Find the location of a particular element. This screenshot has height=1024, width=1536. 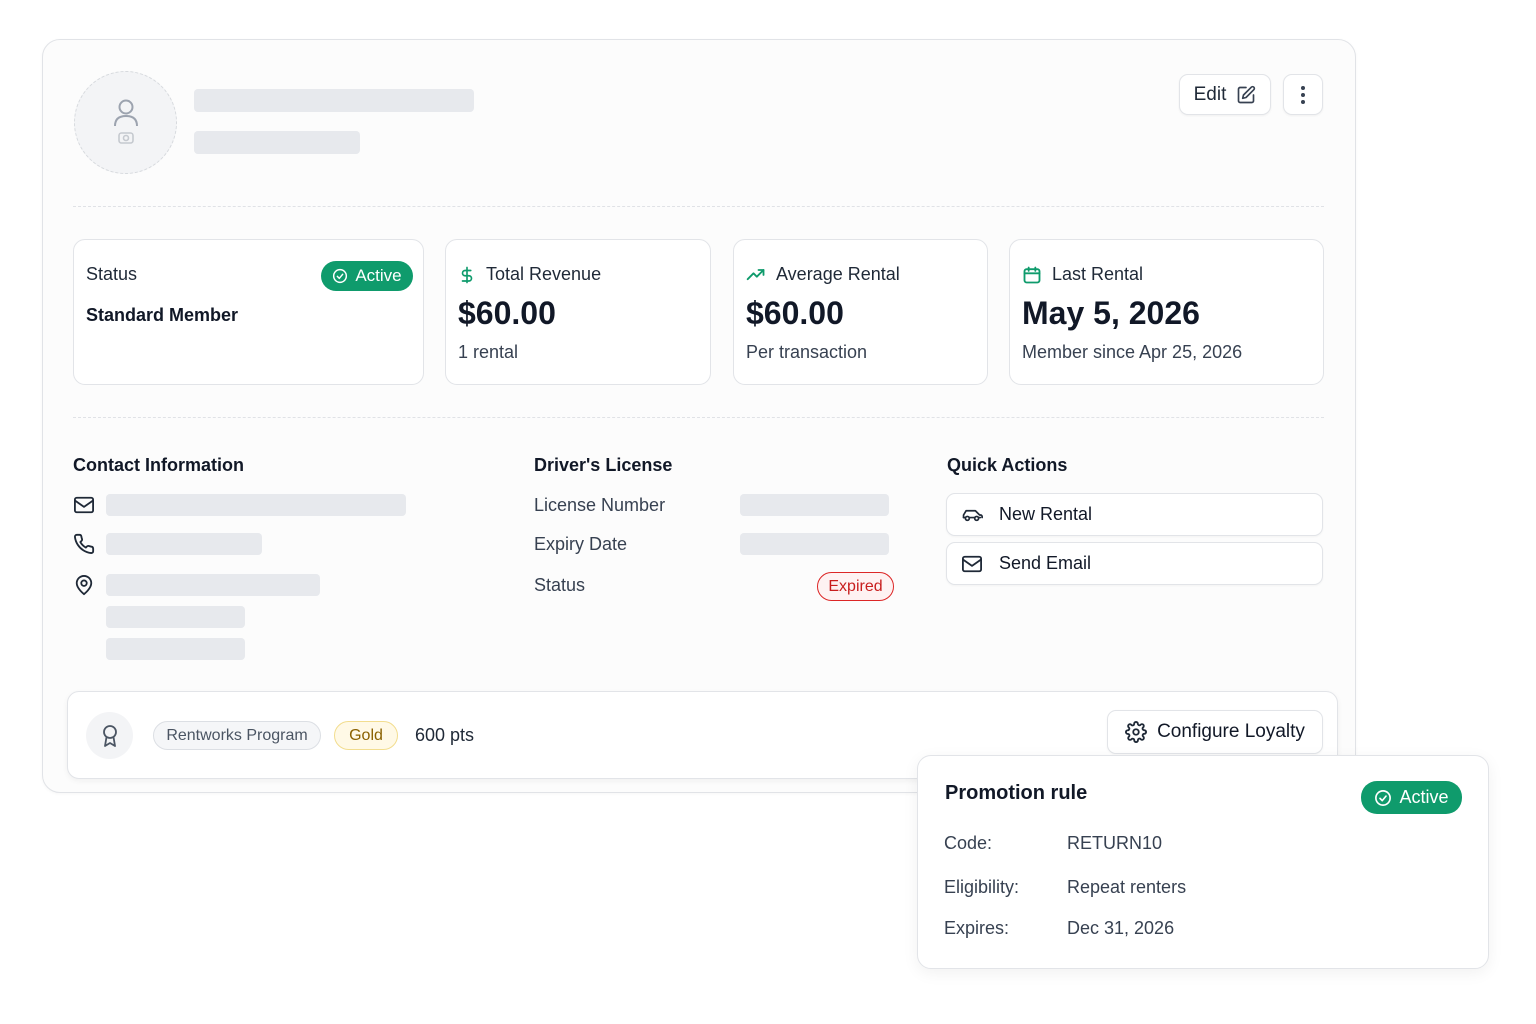

promotion-code-label: Code: is located at coordinates (968, 843).